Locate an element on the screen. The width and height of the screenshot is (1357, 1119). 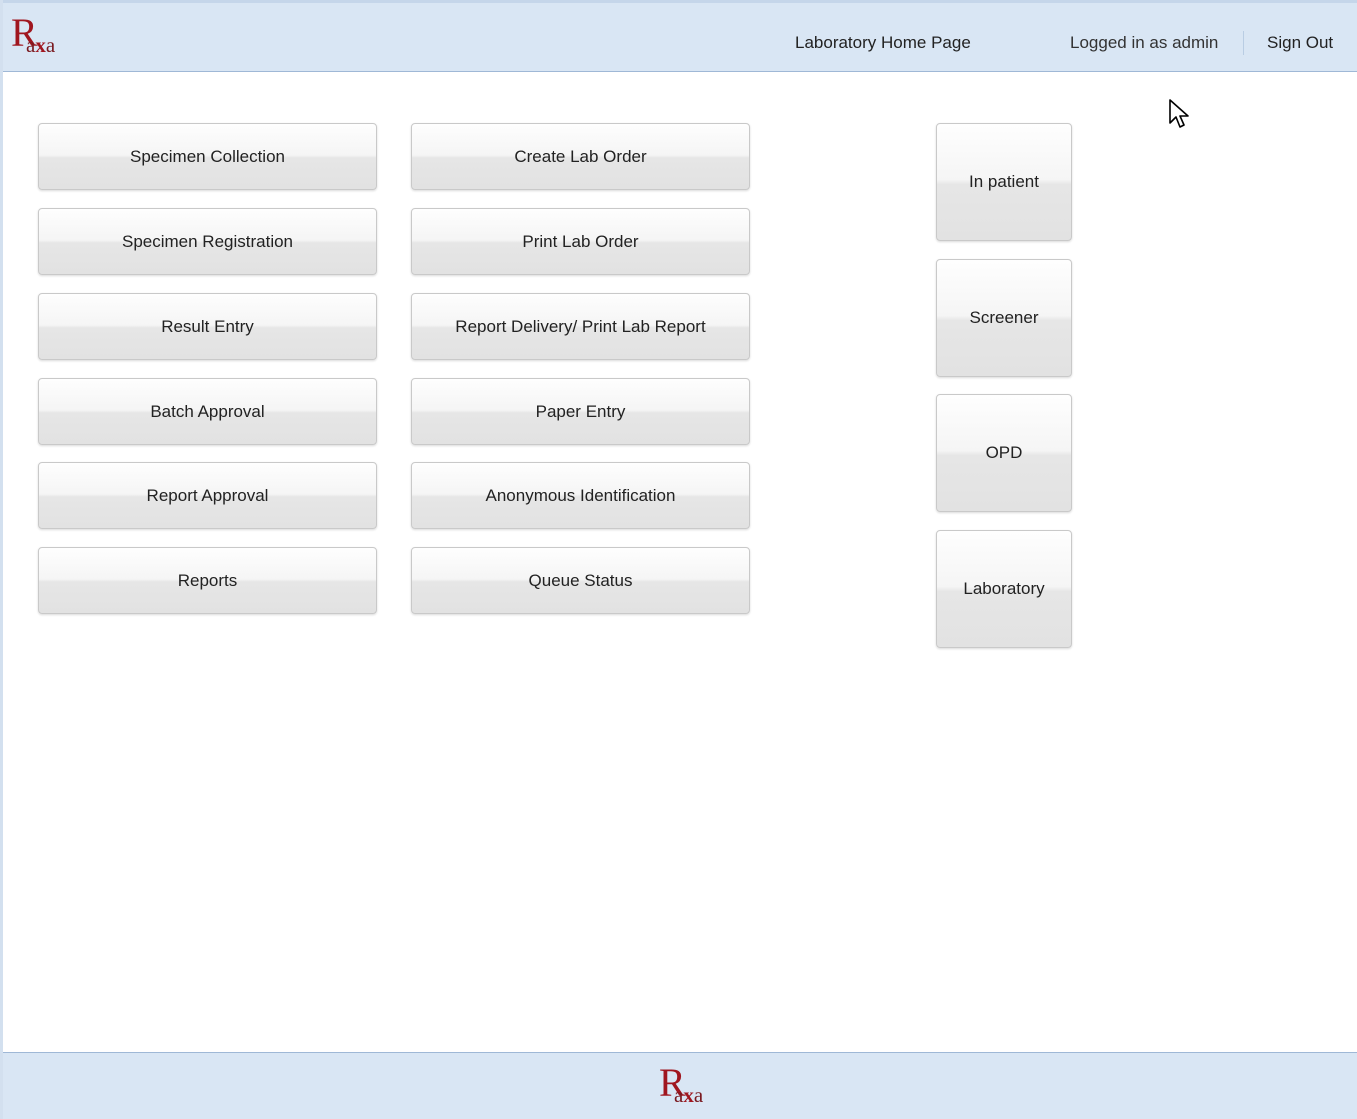
logged-in-user-label: Logged in as admin is located at coordinates (1144, 42).